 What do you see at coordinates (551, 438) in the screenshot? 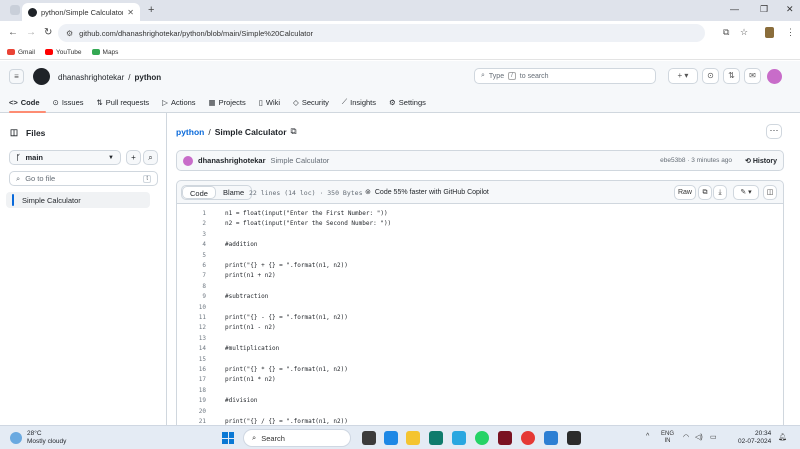
I see `vscode-icon` at bounding box center [551, 438].